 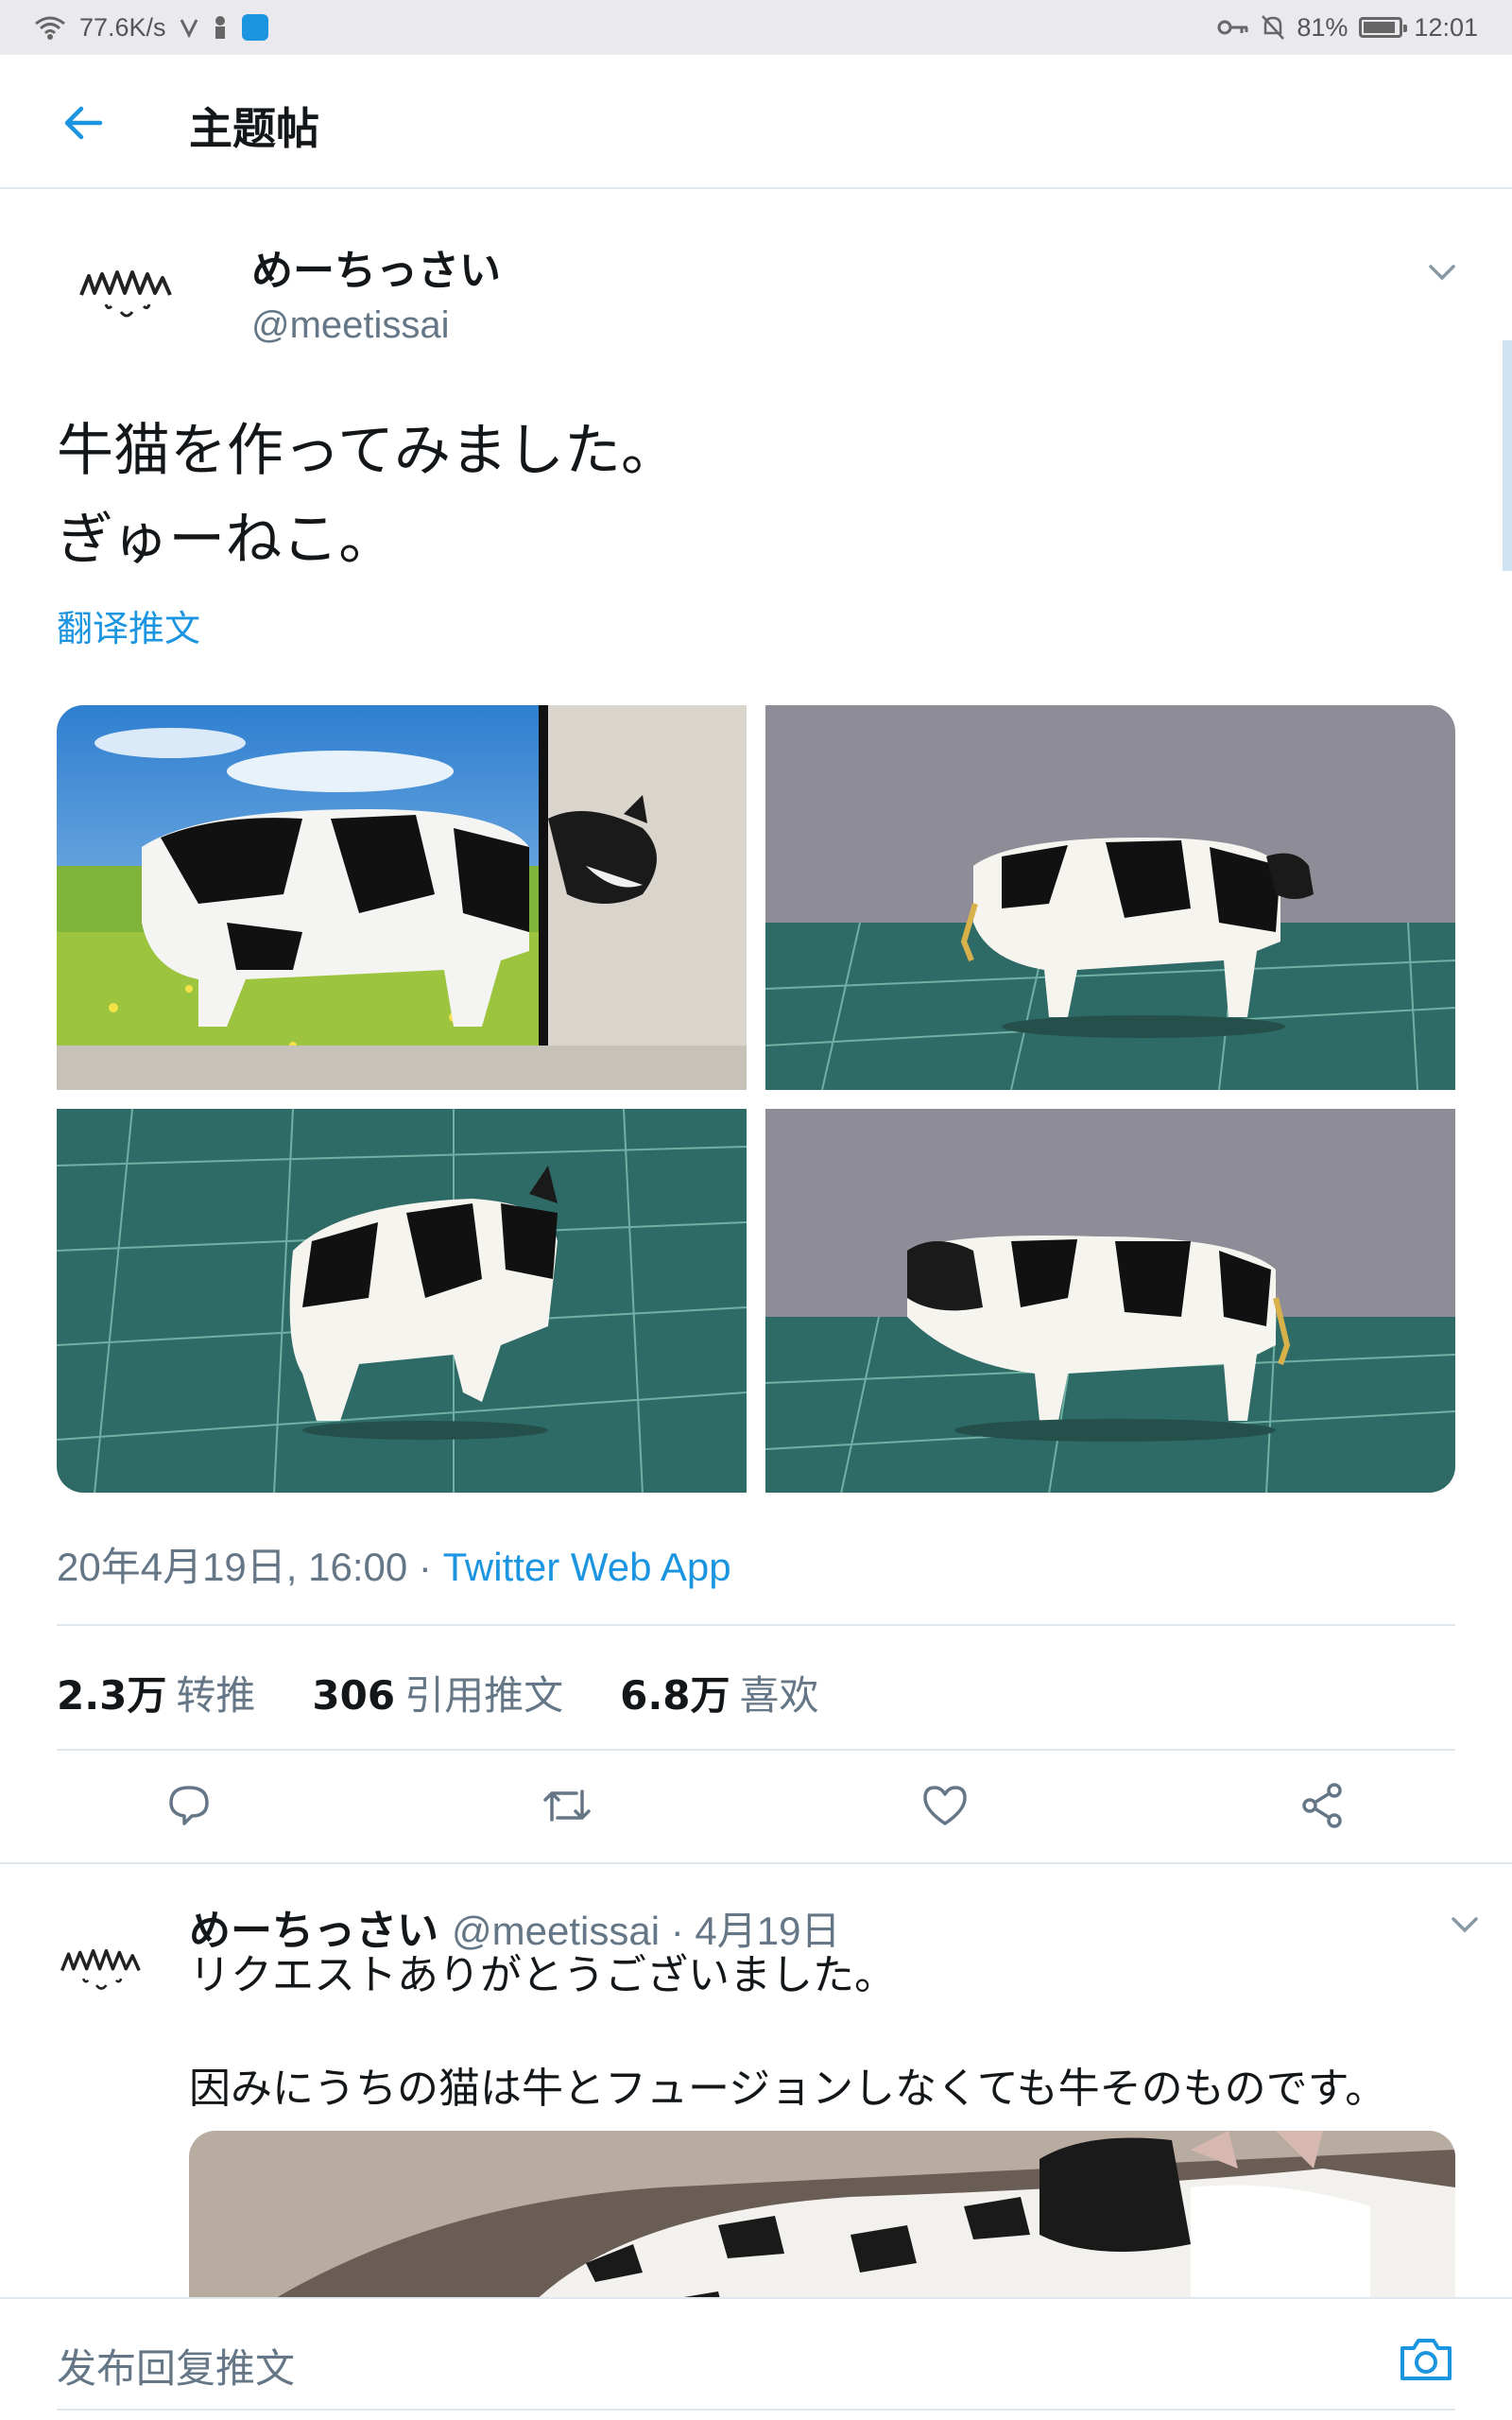 I want to click on translate-tweet-link: 翻译推文, so click(x=128, y=625).